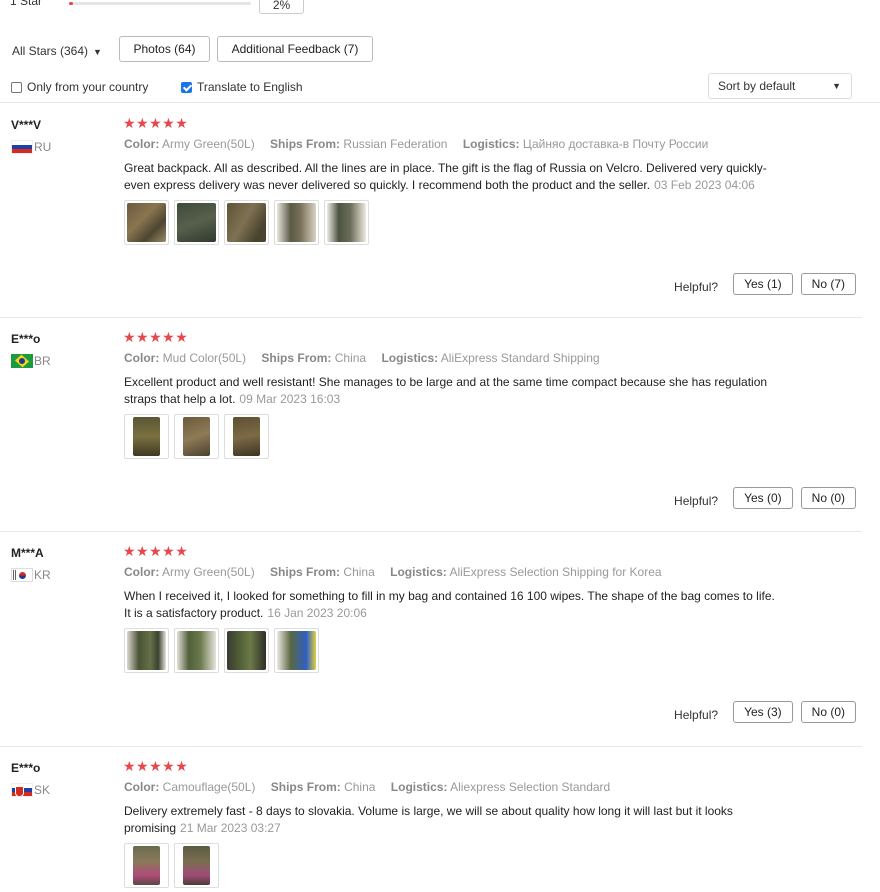 The height and width of the screenshot is (892, 880). I want to click on all-stars-dropdown: All Stars (364) ▼, so click(57, 51).